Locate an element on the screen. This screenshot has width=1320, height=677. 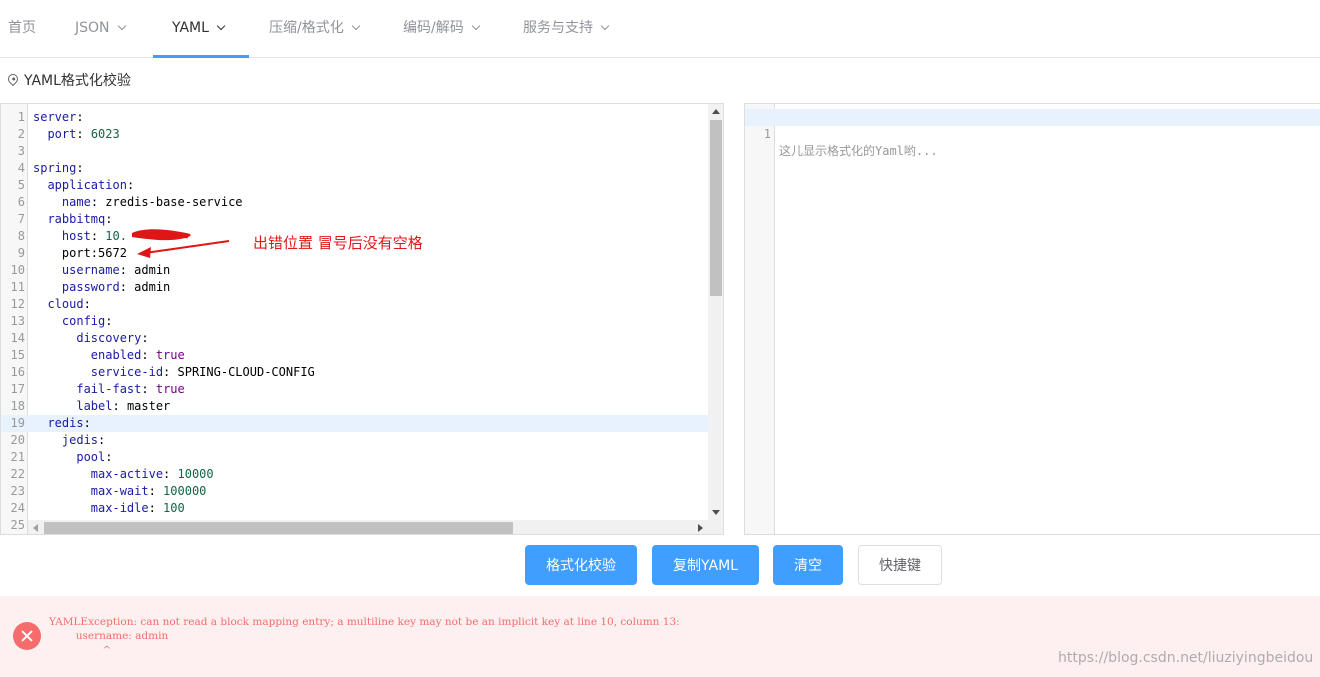
line-number: 3 is located at coordinates (21, 151).